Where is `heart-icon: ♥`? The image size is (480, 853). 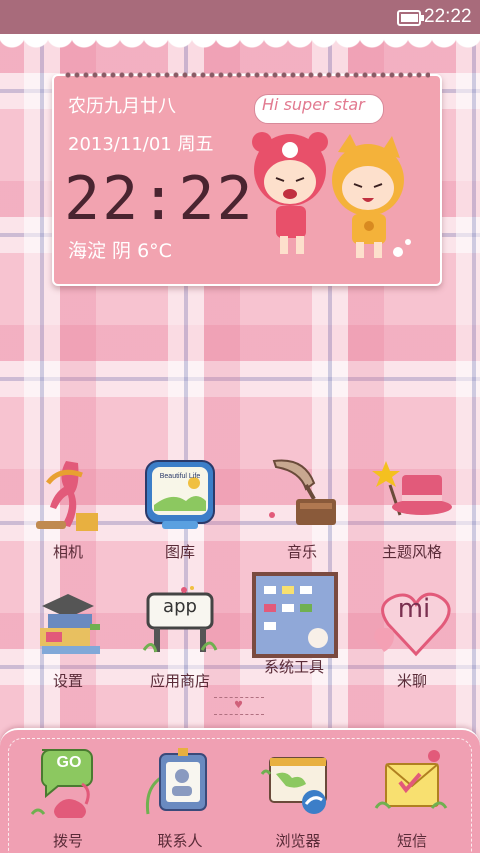 heart-icon: ♥ is located at coordinates (238, 705).